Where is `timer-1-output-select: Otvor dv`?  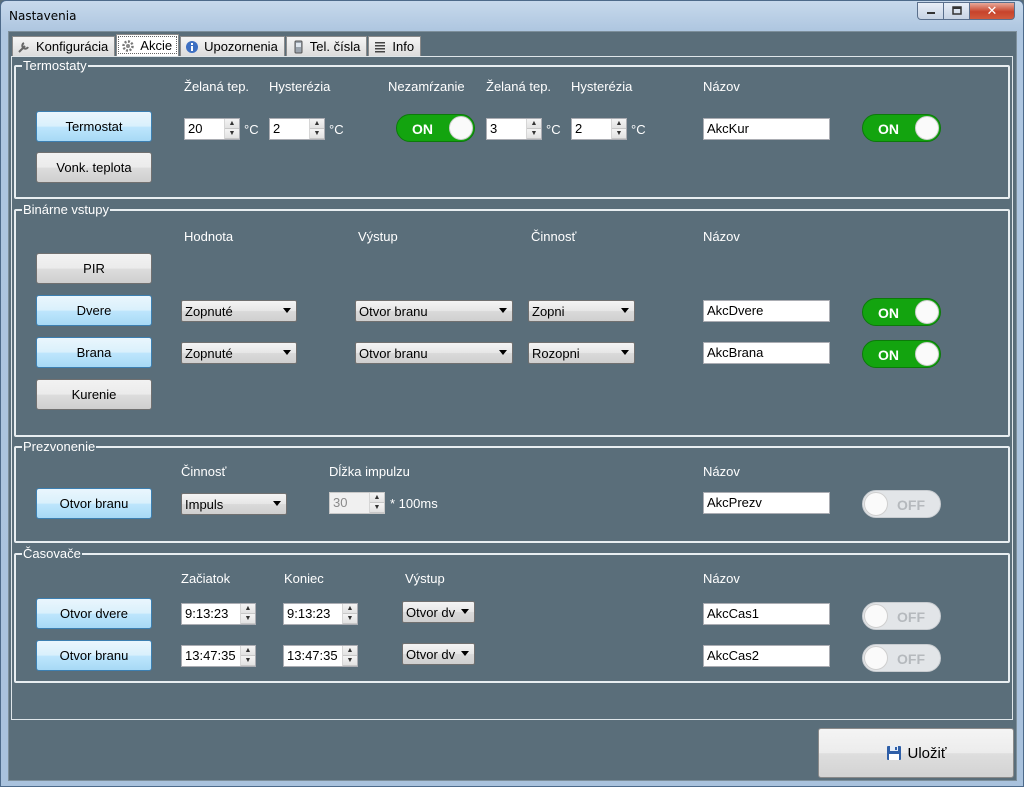 timer-1-output-select: Otvor dv is located at coordinates (438, 612).